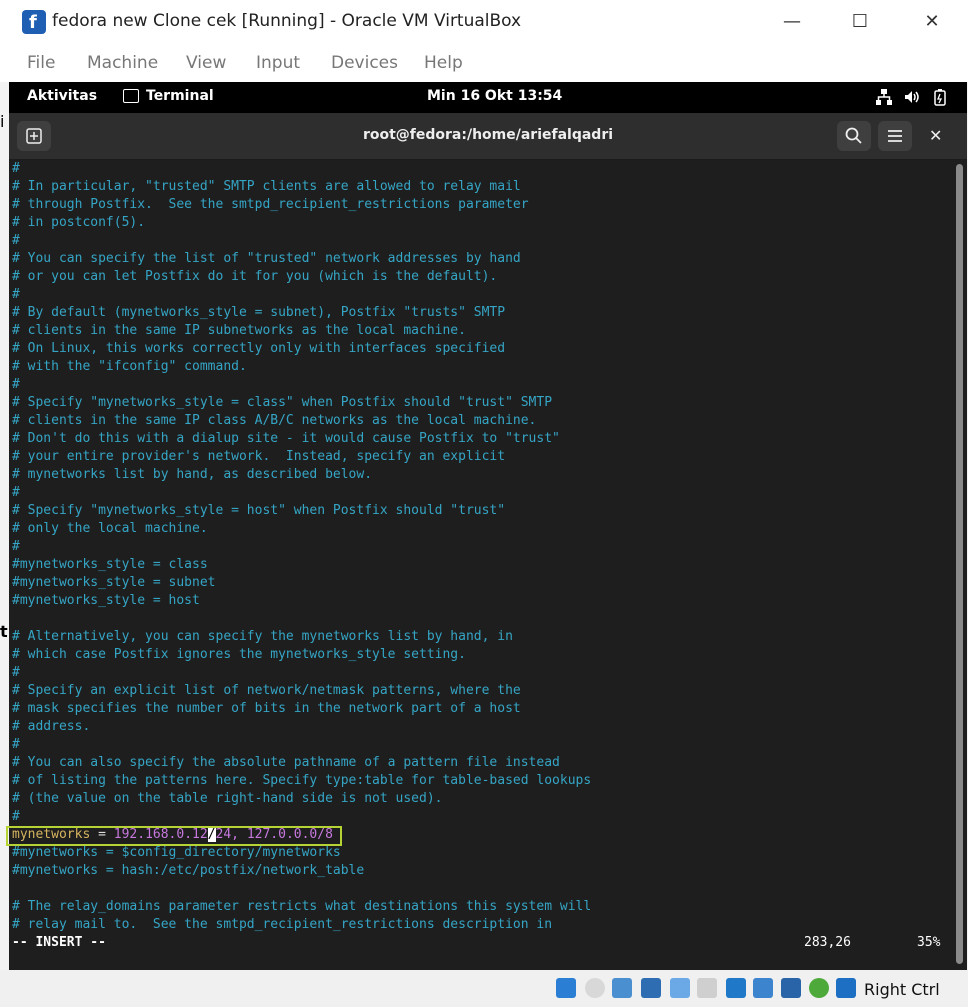  Describe the element at coordinates (791, 988) in the screenshot. I see `cpu-icon` at that location.